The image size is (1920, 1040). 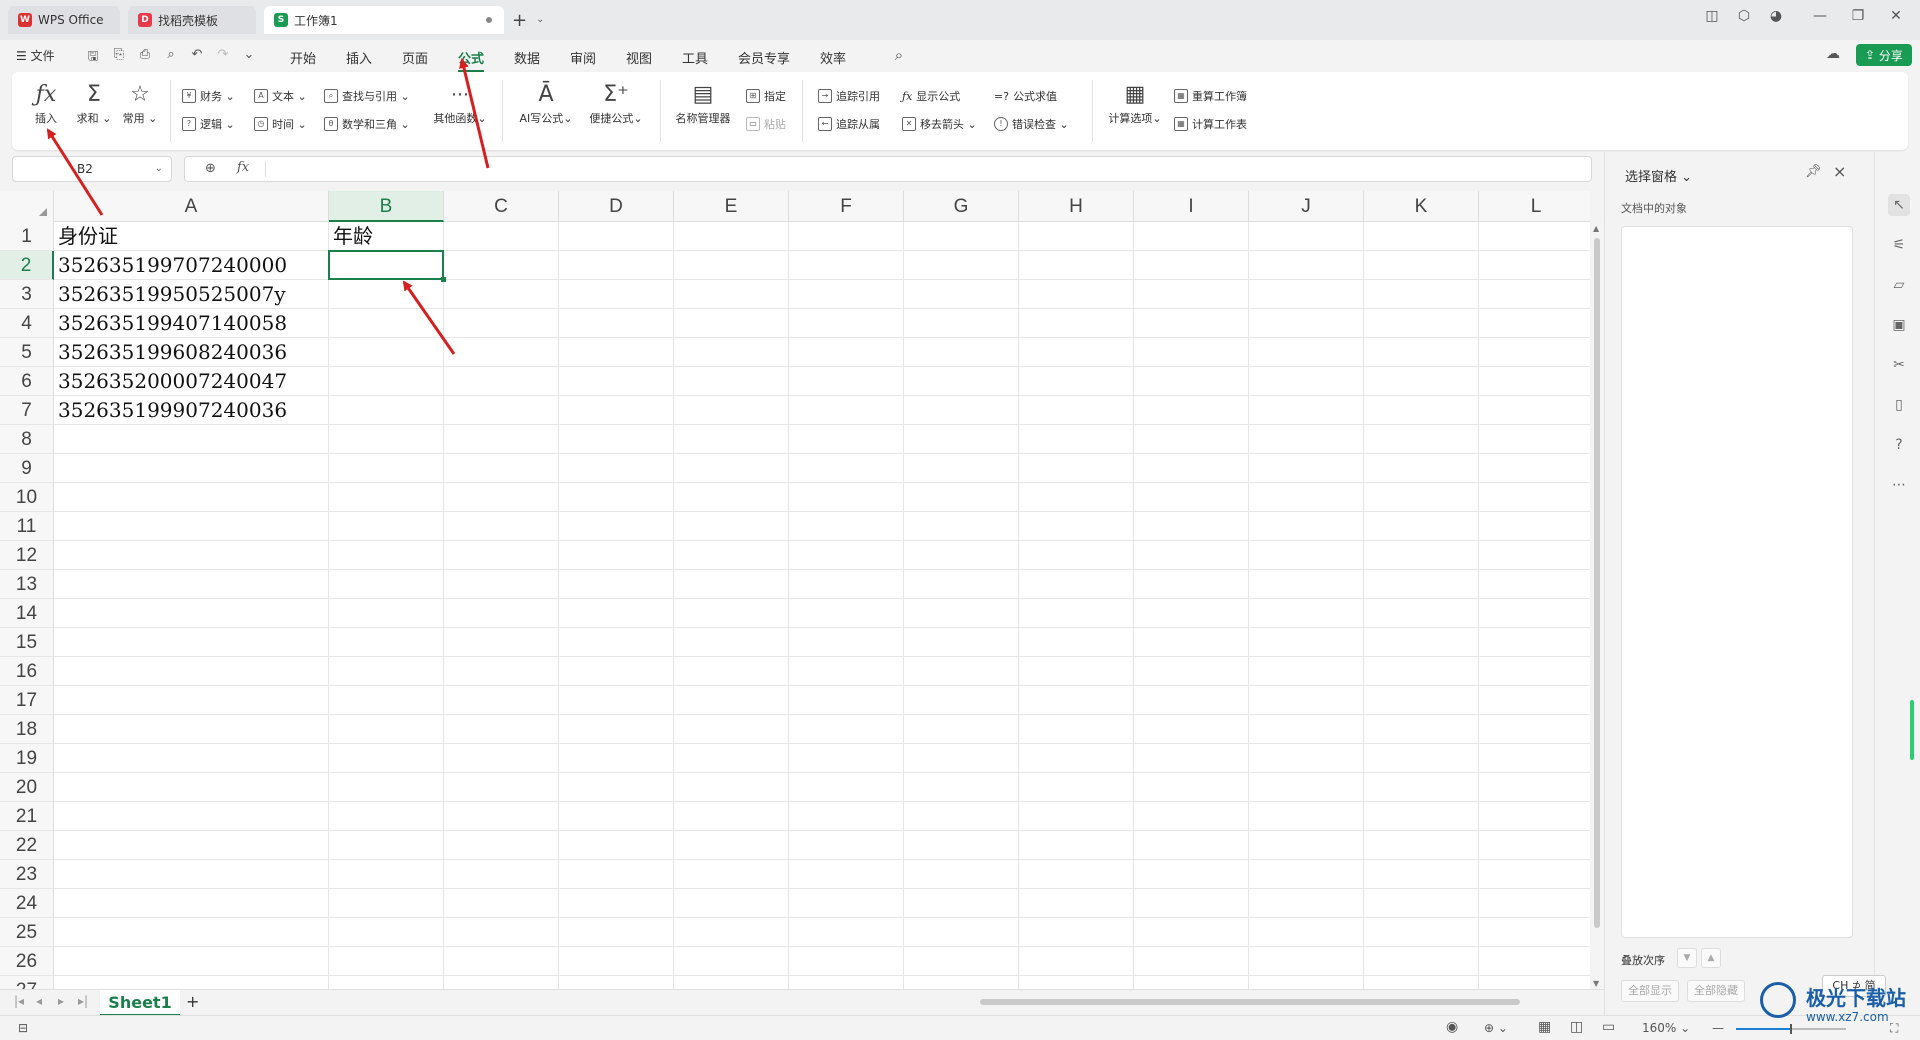 What do you see at coordinates (1894, 1028) in the screenshot?
I see `fullscreen-icon: ⛶` at bounding box center [1894, 1028].